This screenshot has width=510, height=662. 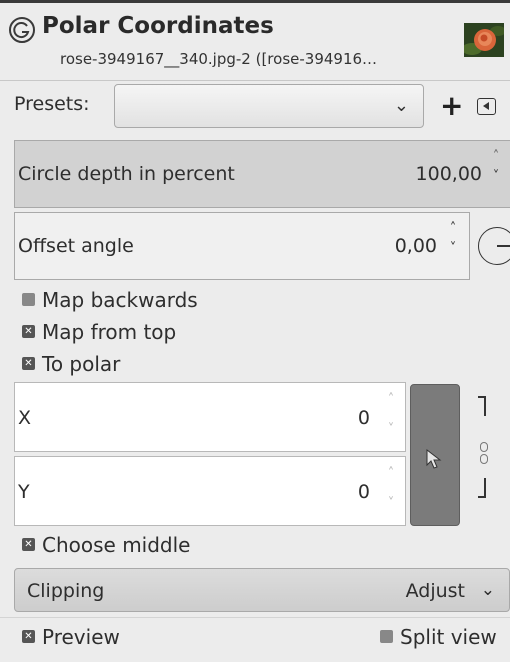 What do you see at coordinates (76, 246) in the screenshot?
I see `offset-angle-label: Offset angle` at bounding box center [76, 246].